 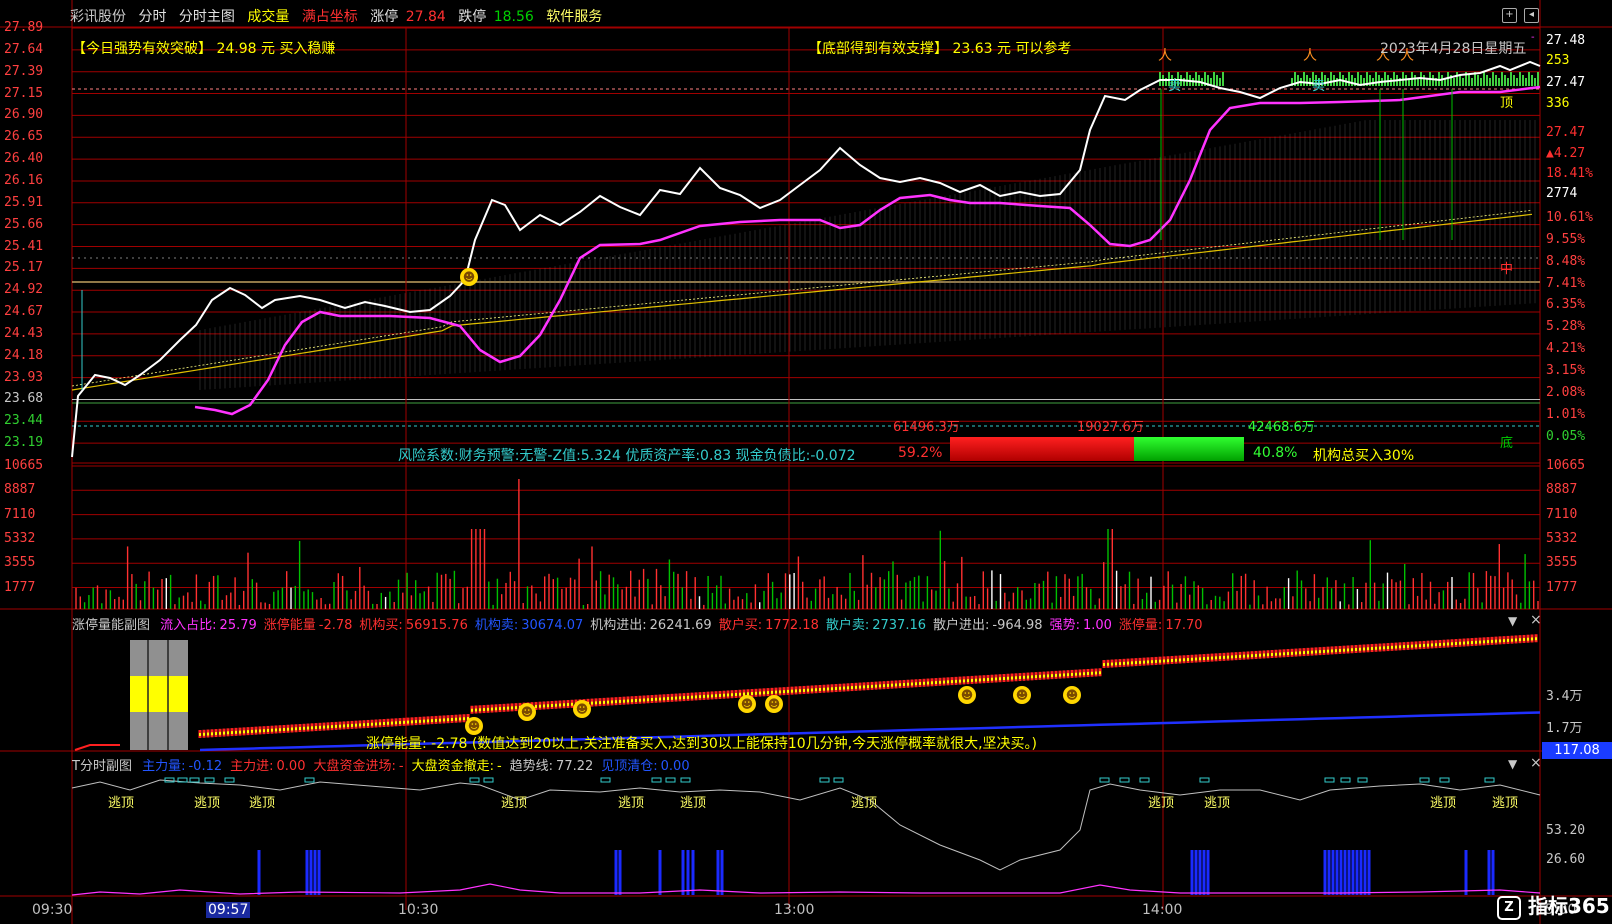 What do you see at coordinates (680, 625) in the screenshot?
I see `pane2-item-value: 26241.69` at bounding box center [680, 625].